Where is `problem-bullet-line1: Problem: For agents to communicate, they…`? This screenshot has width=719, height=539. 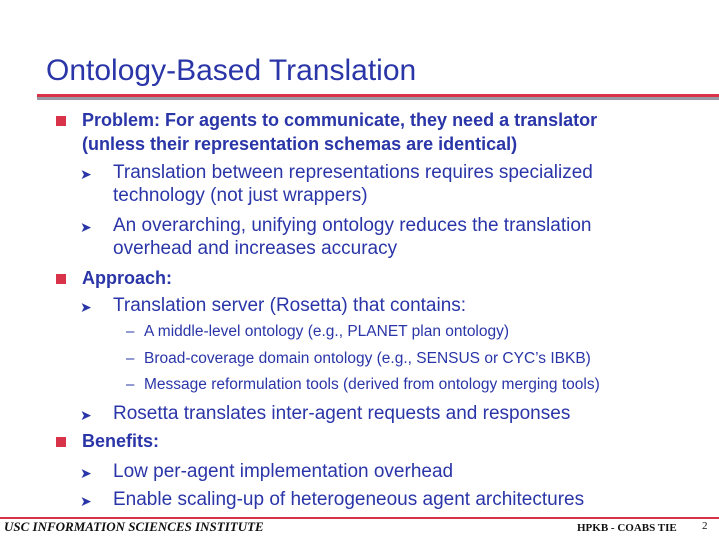 problem-bullet-line1: Problem: For agents to communicate, they… is located at coordinates (340, 120).